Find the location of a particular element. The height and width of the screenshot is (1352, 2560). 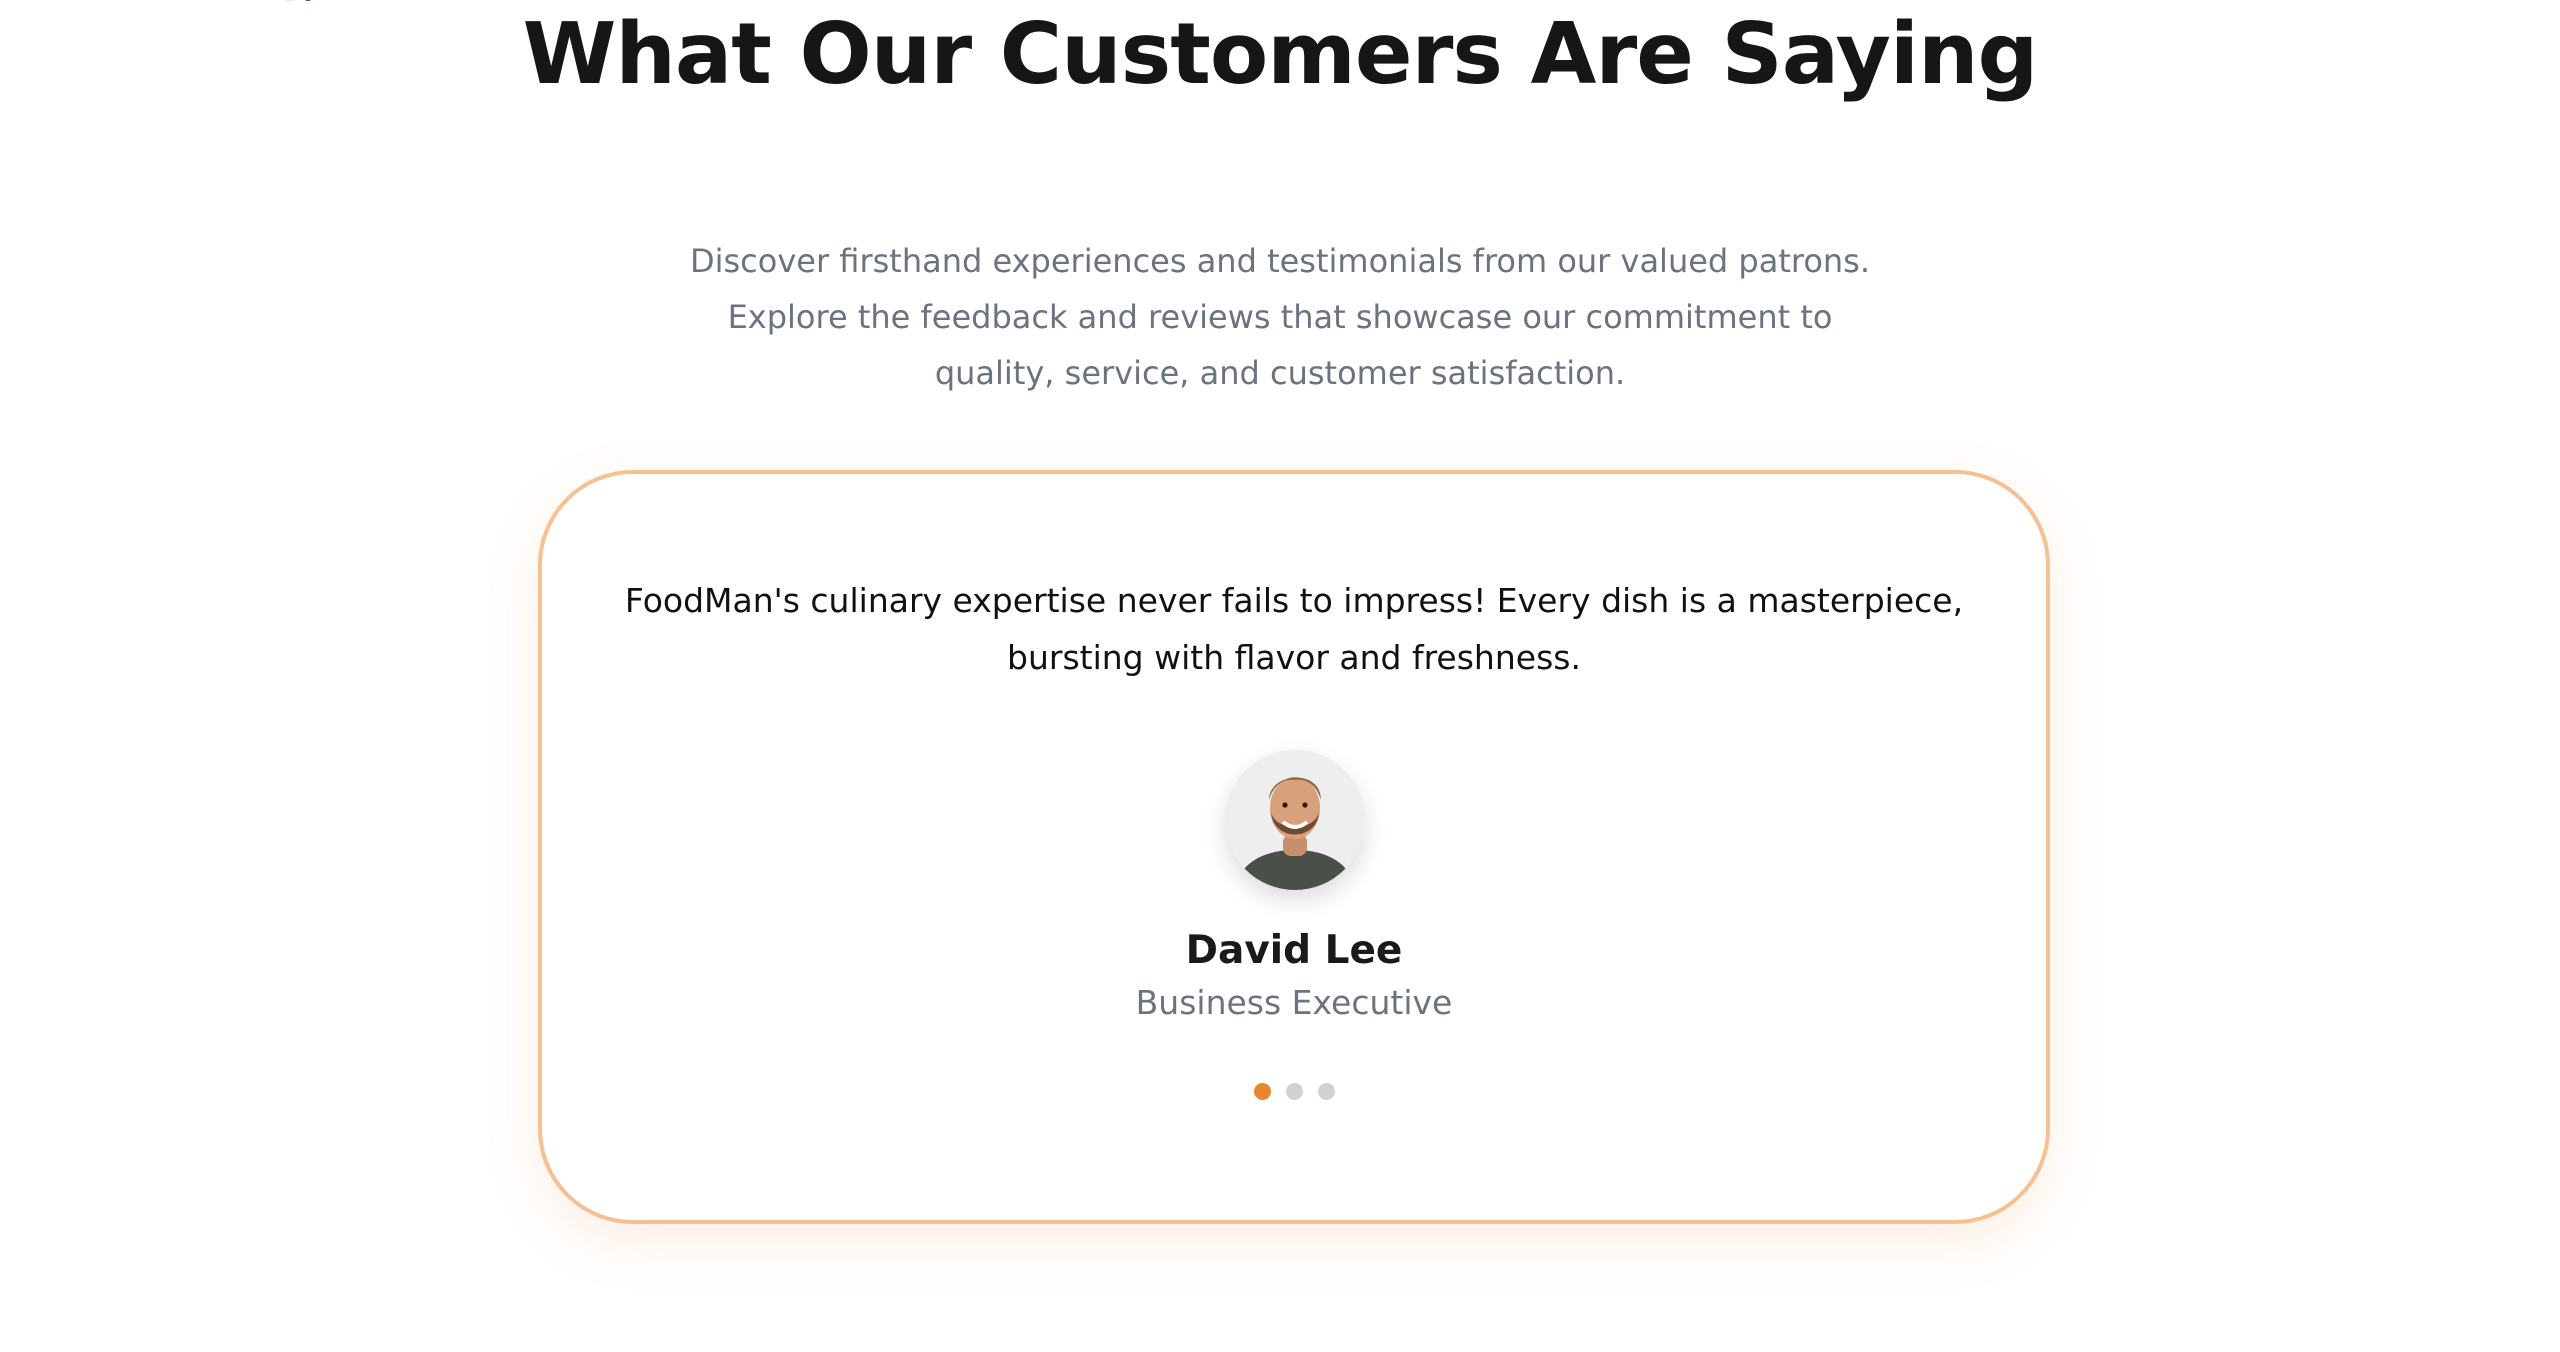

avatar is located at coordinates (1295, 820).